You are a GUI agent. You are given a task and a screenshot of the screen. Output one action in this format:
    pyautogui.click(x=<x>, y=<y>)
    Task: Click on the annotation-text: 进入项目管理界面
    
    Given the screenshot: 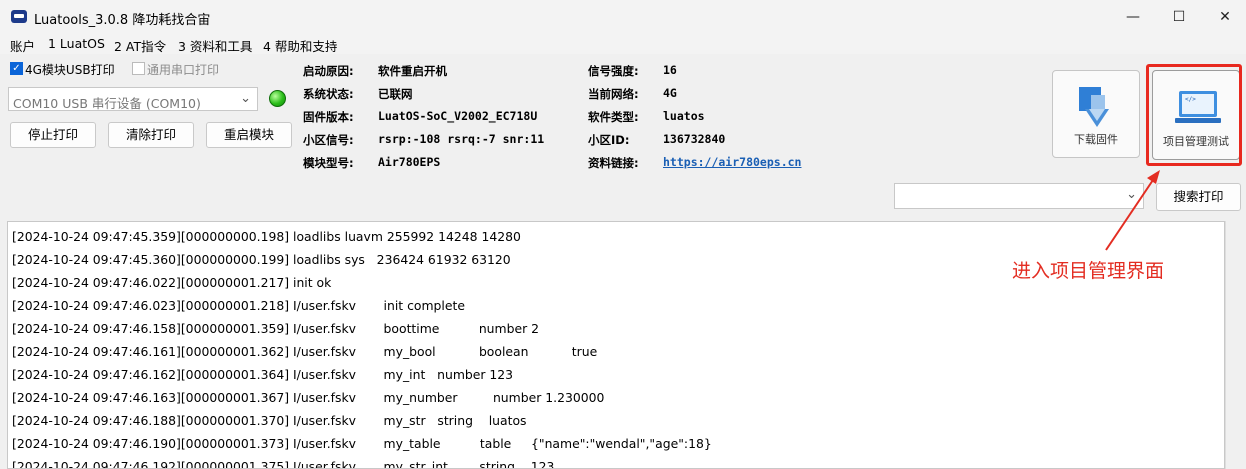 What is the action you would take?
    pyautogui.click(x=1088, y=271)
    